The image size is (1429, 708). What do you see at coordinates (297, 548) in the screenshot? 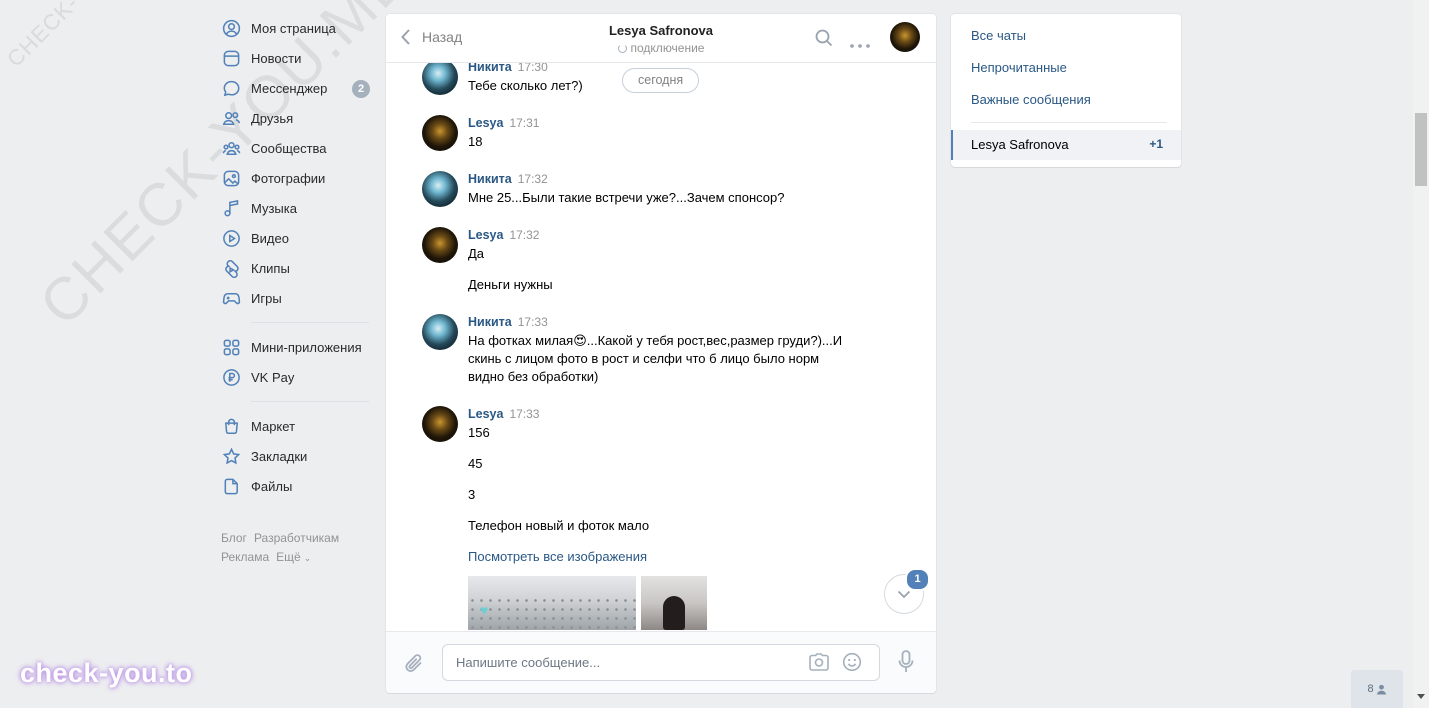
I see `sidebar-footer: Блог Разработчикам Реклама Ещё ⌄` at bounding box center [297, 548].